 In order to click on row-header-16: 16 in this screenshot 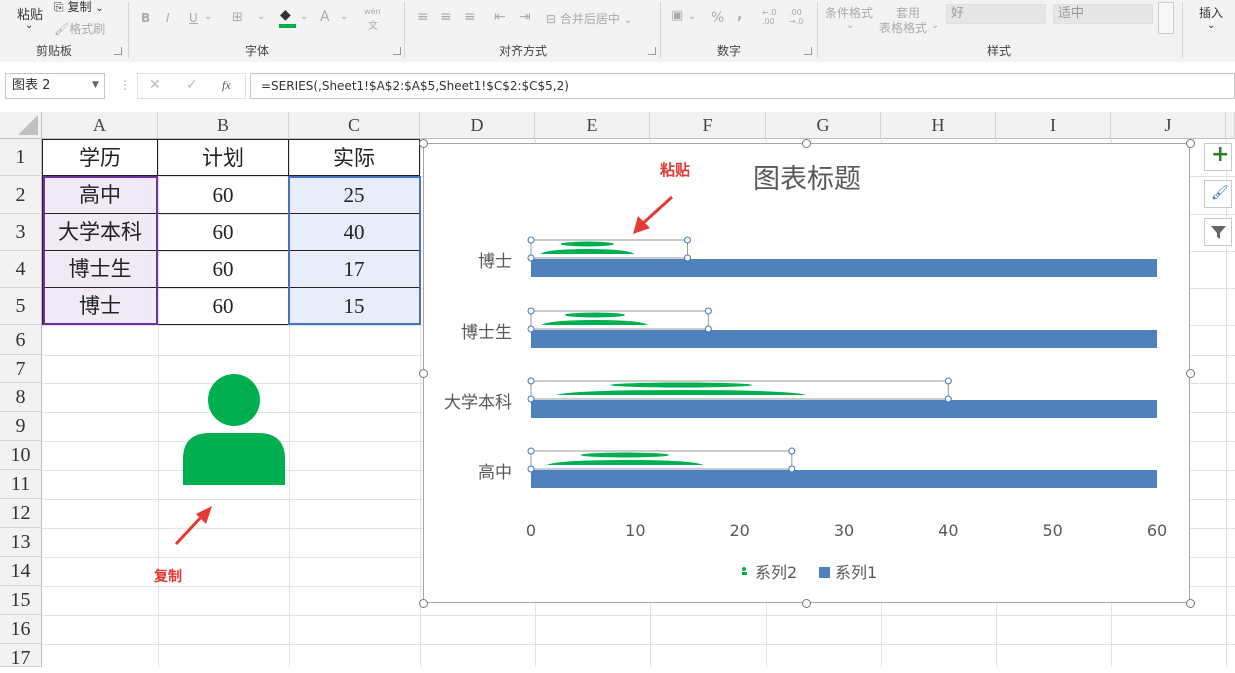, I will do `click(21, 629)`.